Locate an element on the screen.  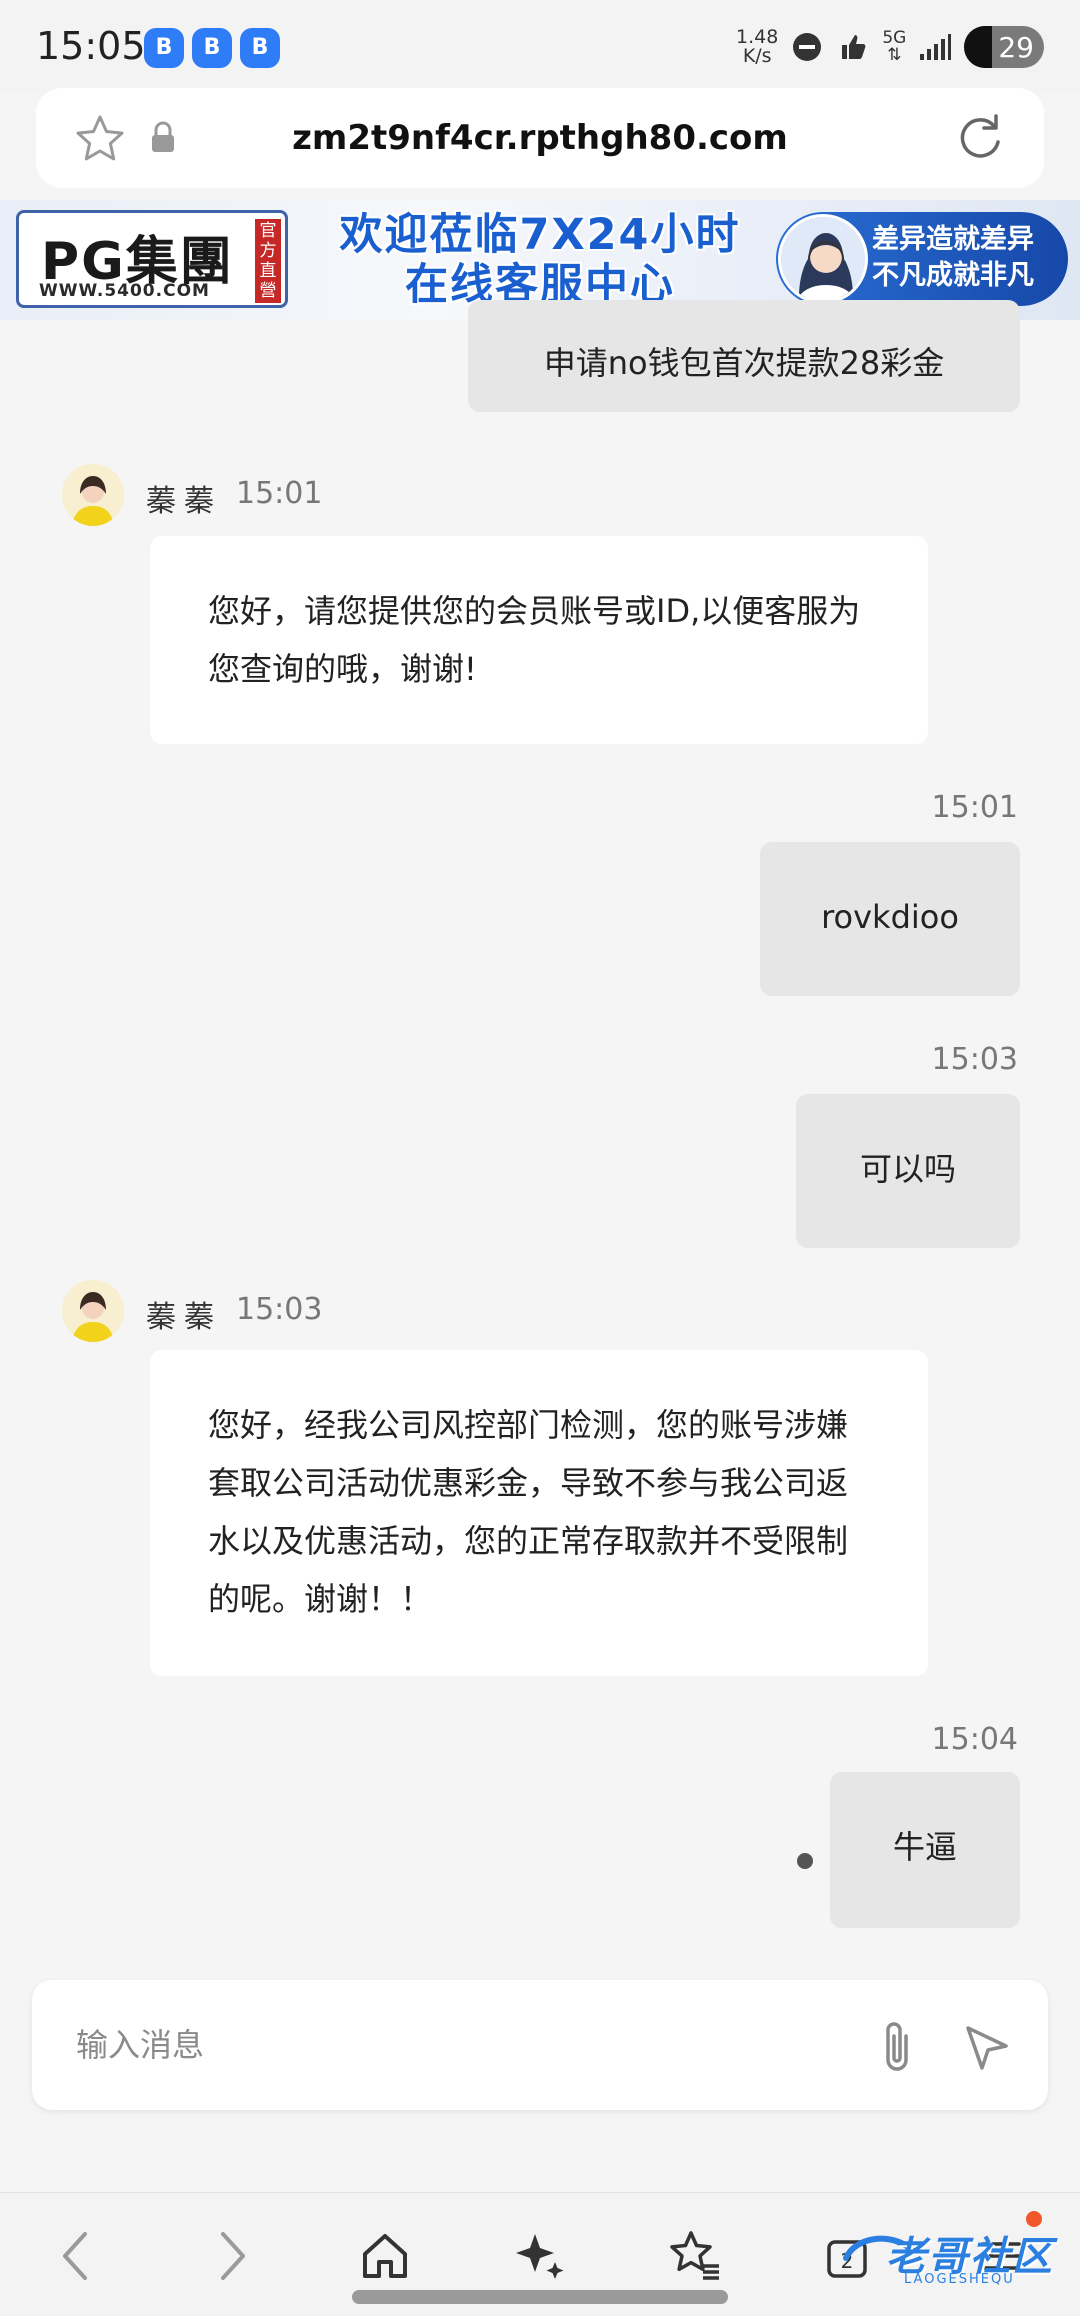
message-text: 您好，请您提供您的会员账号或ID,以便客服为您查询的哦，谢谢! is located at coordinates (534, 640).